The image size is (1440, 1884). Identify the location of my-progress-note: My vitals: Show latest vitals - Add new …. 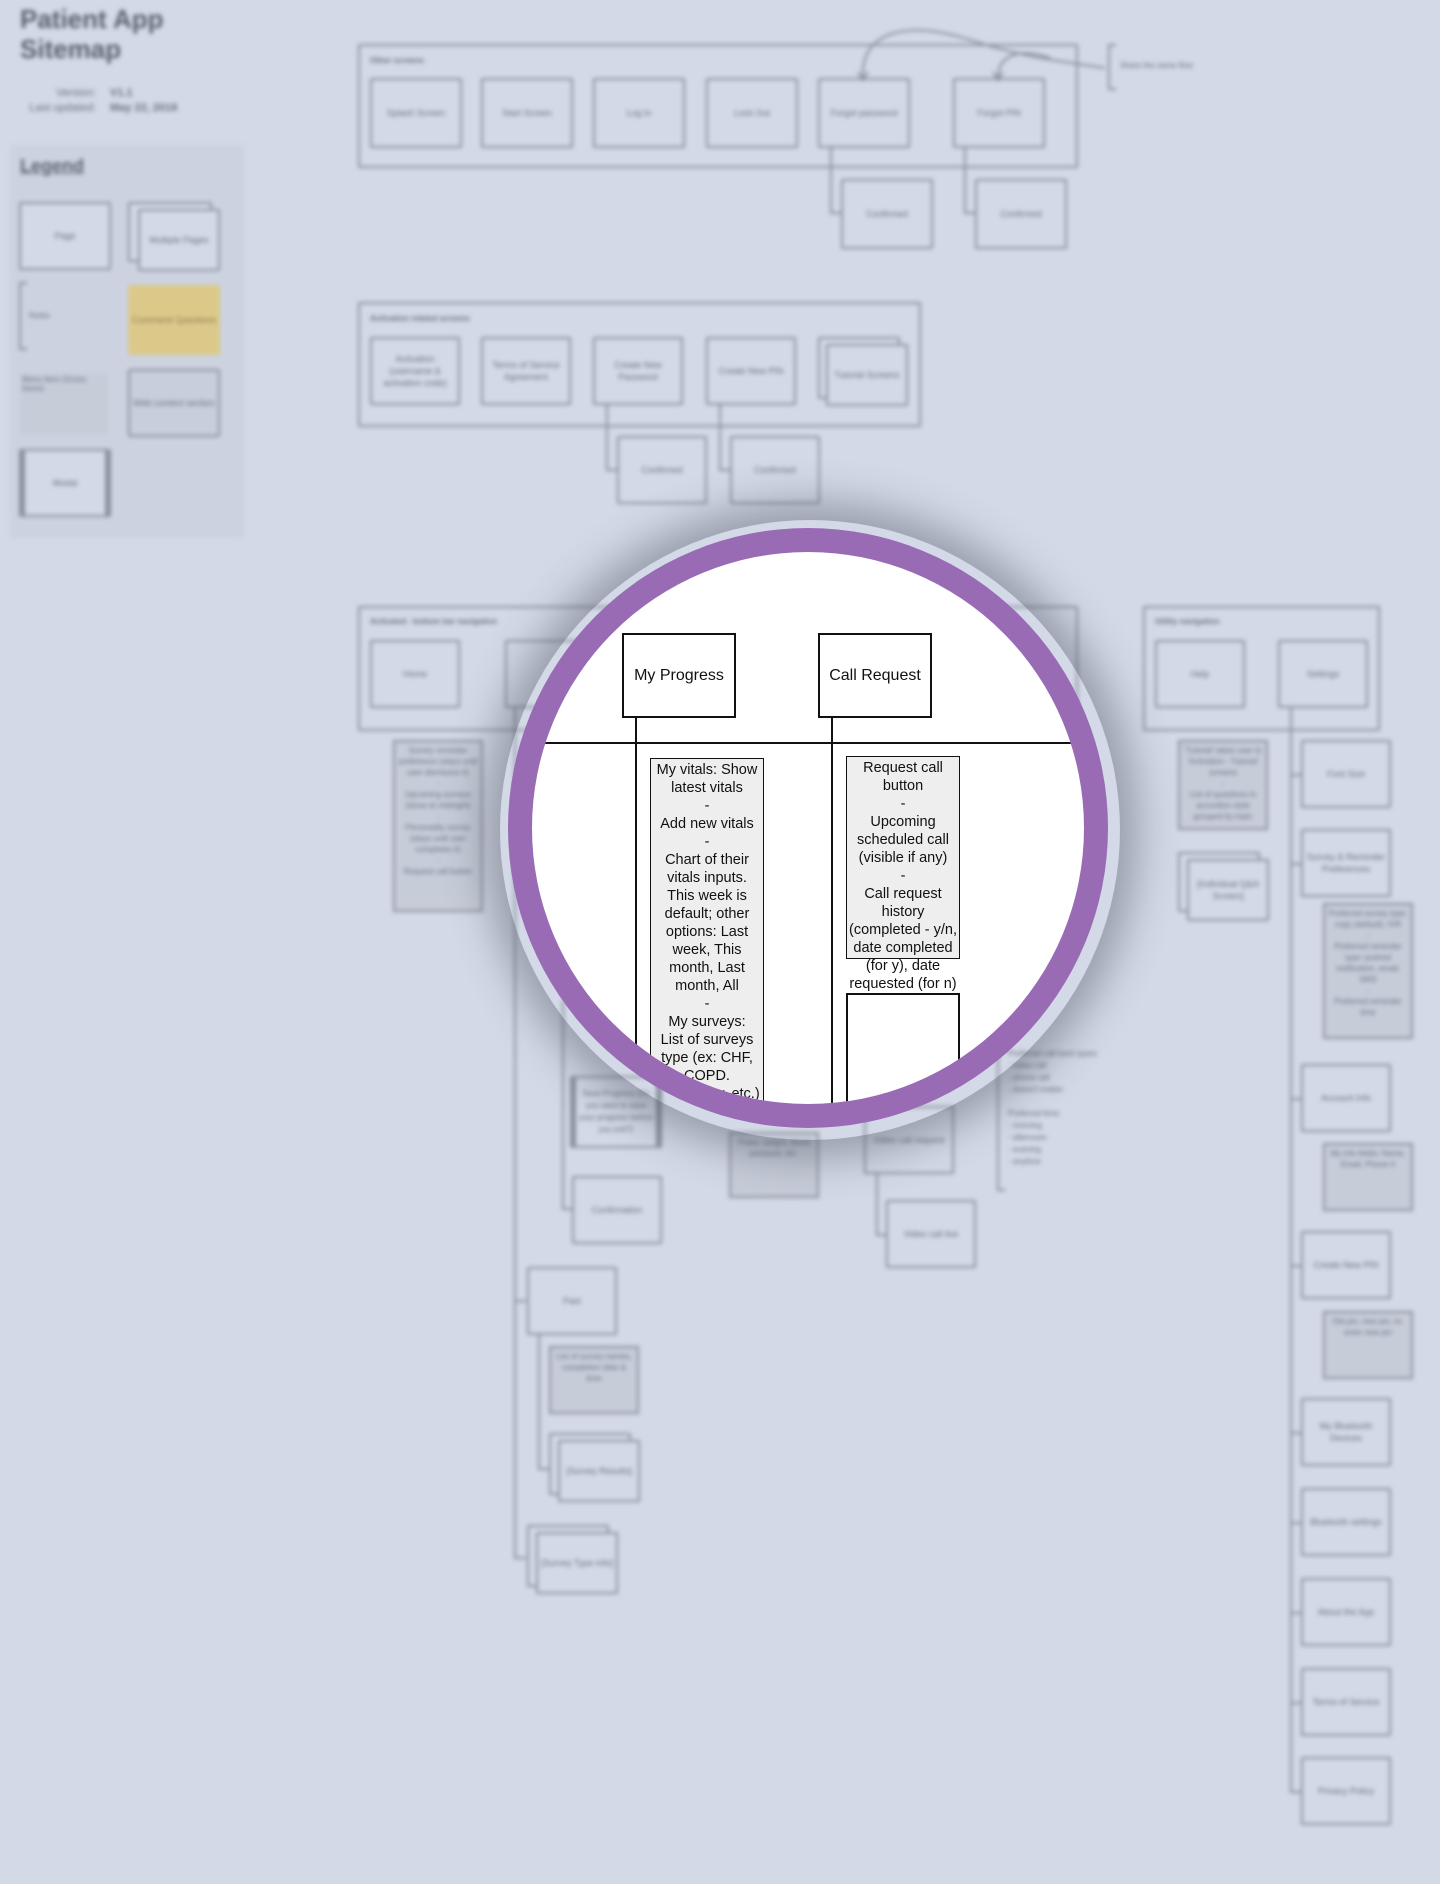
(707, 931).